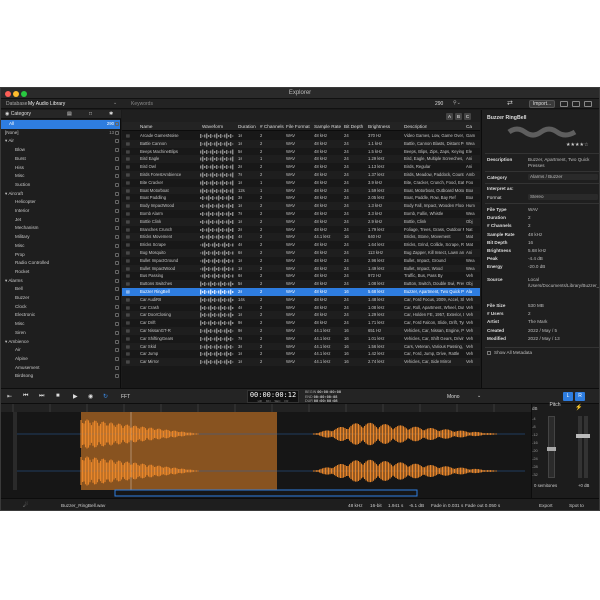 This screenshot has width=600, height=600. What do you see at coordinates (75, 396) in the screenshot?
I see `play-icon: ▶` at bounding box center [75, 396].